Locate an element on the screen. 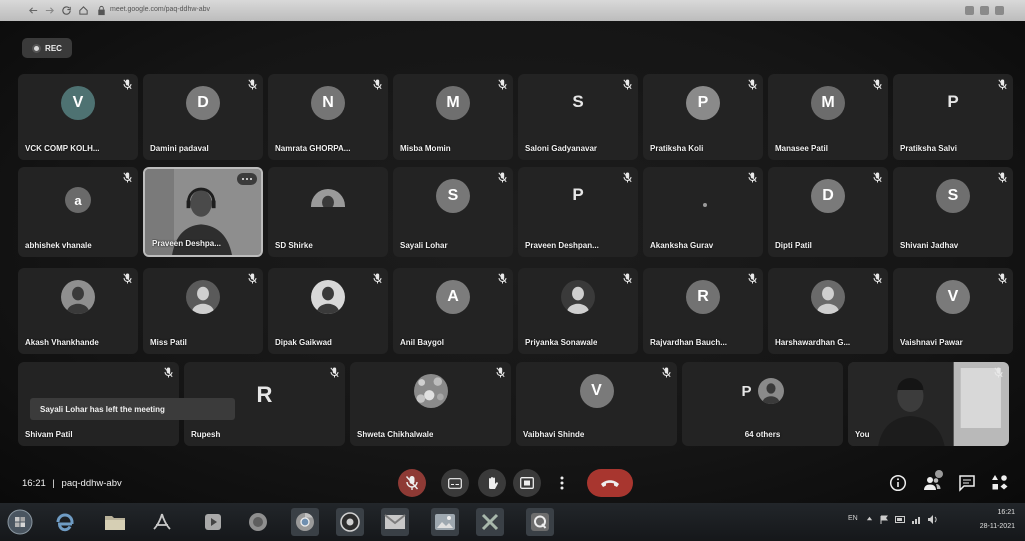 The width and height of the screenshot is (1025, 541). avatar-initial: A is located at coordinates (453, 296).